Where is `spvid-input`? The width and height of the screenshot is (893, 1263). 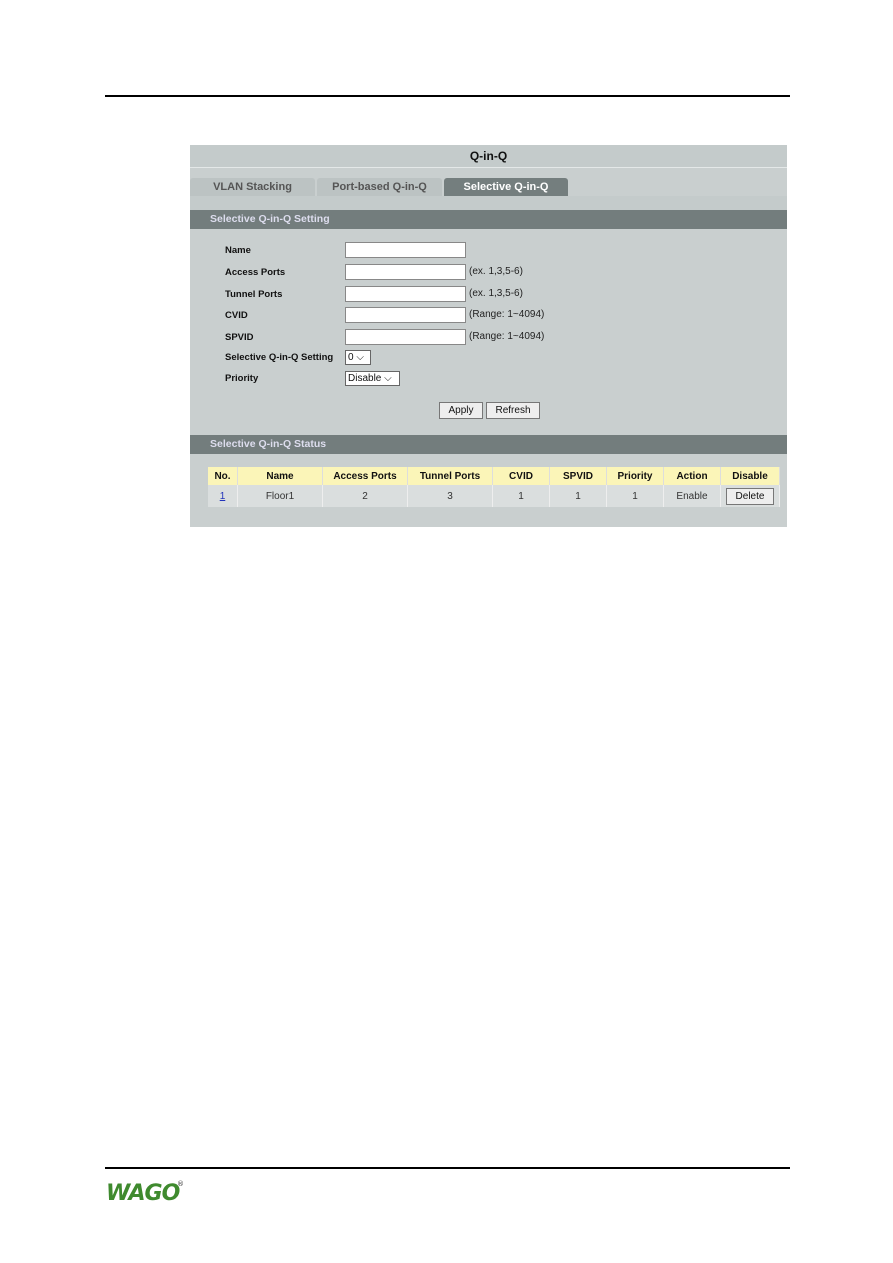 spvid-input is located at coordinates (405, 337).